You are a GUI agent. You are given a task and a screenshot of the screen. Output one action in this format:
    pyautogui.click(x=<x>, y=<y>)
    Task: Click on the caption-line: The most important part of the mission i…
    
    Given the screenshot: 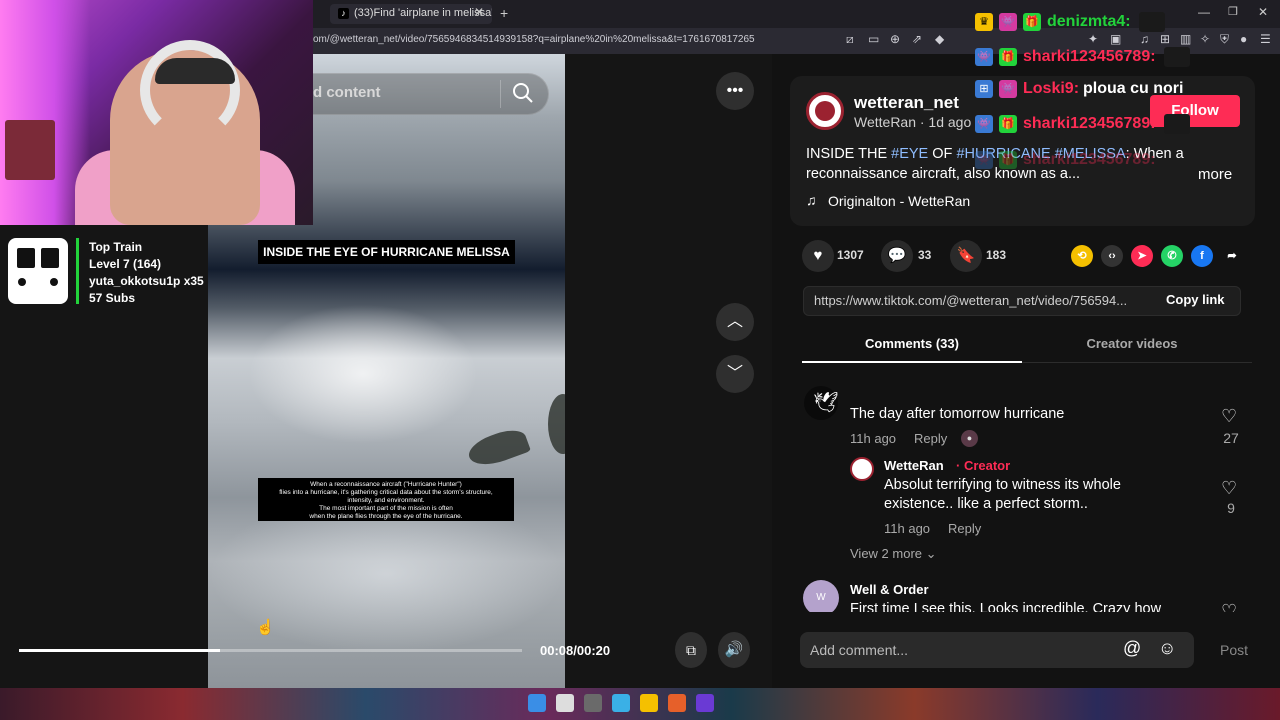 What is the action you would take?
    pyautogui.click(x=386, y=508)
    